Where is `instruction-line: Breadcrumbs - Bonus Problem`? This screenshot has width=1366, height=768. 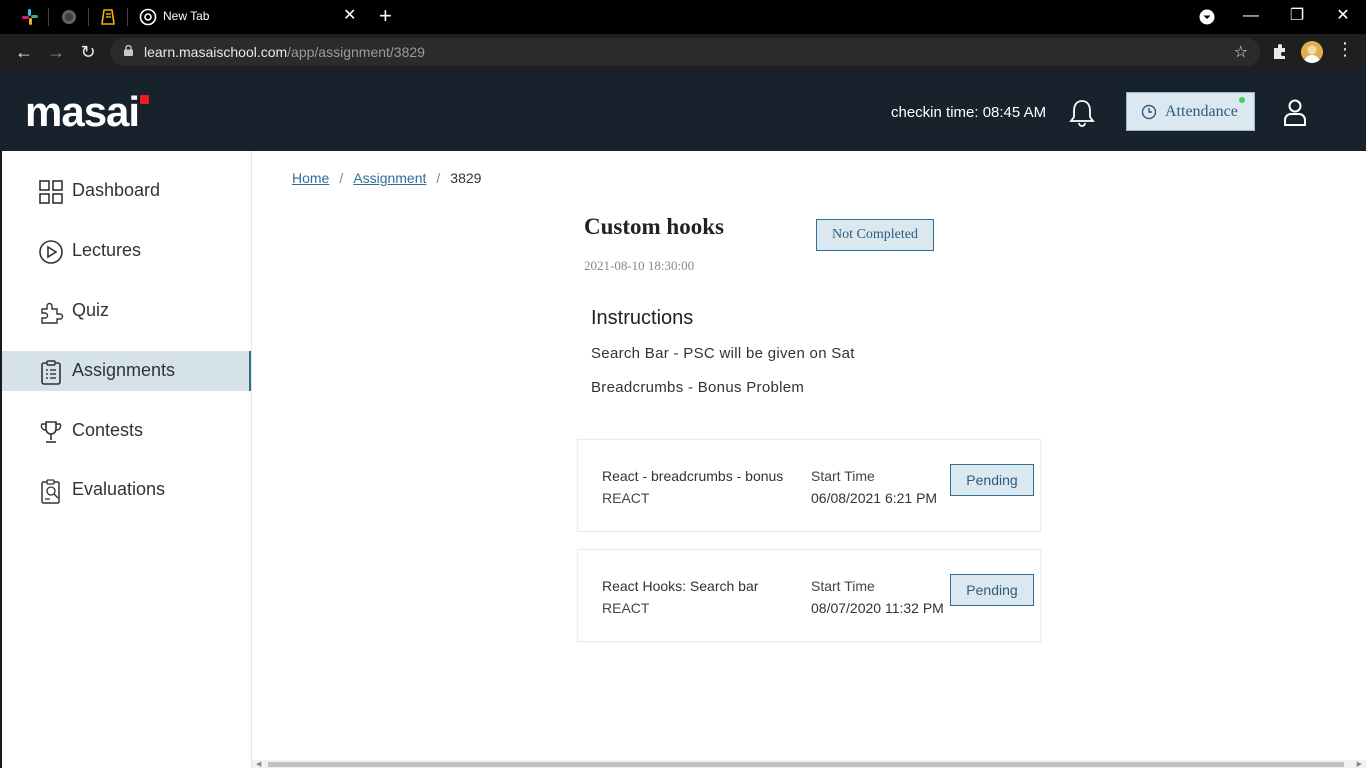
instruction-line: Breadcrumbs - Bonus Problem is located at coordinates (698, 387).